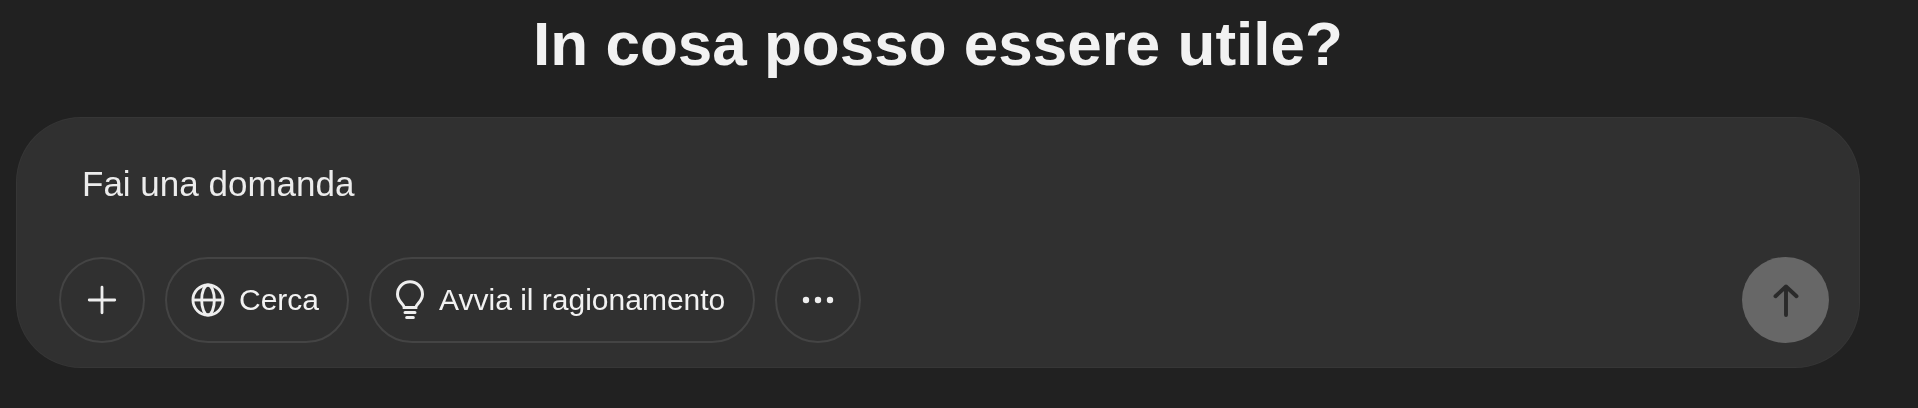 The height and width of the screenshot is (408, 1918). I want to click on reasoning-button: Avvia il ragionamento, so click(562, 300).